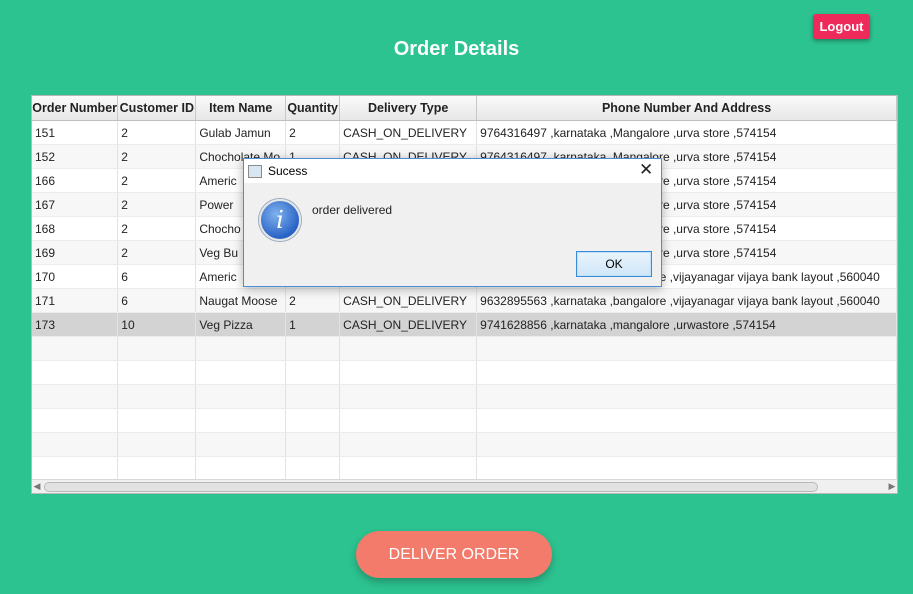  What do you see at coordinates (75, 132) in the screenshot?
I see `order-number-cell: 151` at bounding box center [75, 132].